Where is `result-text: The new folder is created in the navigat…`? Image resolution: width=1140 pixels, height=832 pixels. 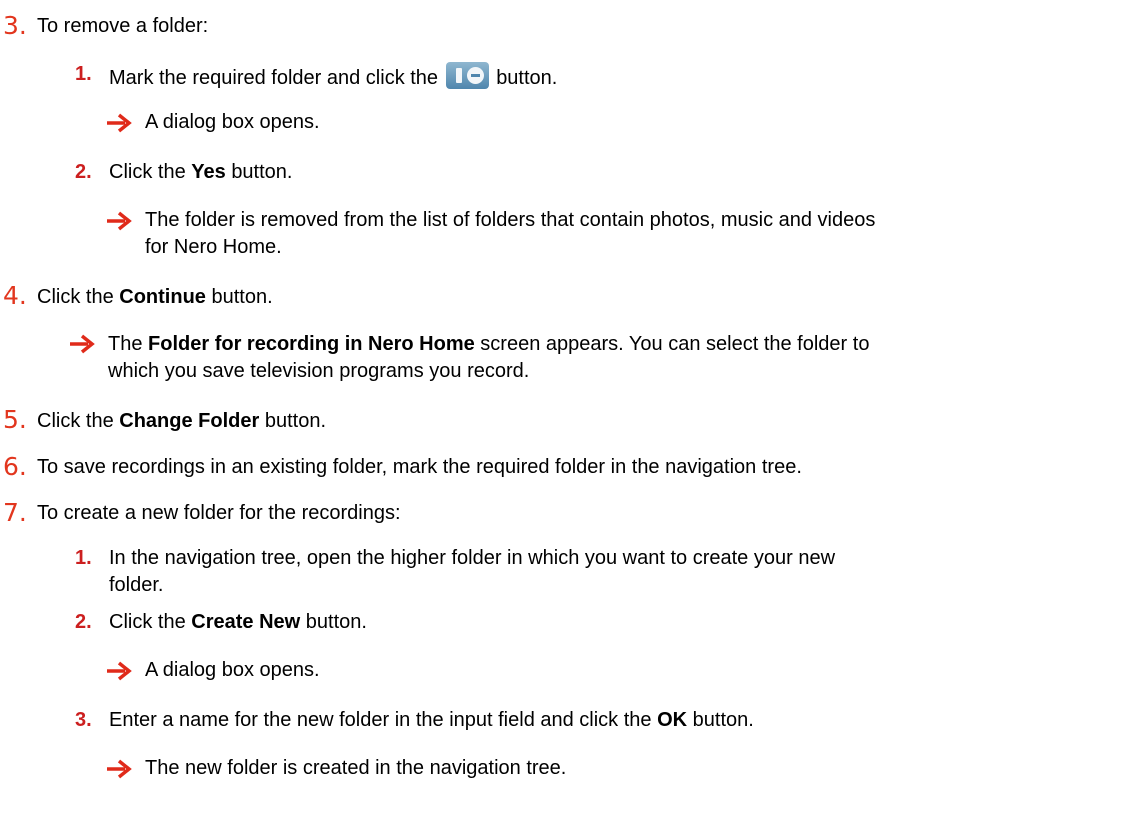 result-text: The new folder is created in the navigat… is located at coordinates (356, 768).